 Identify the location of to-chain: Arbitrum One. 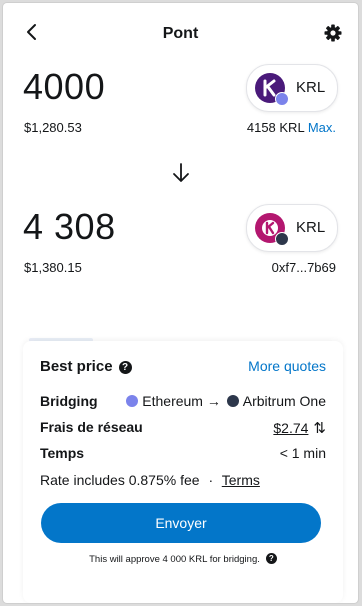
(284, 401).